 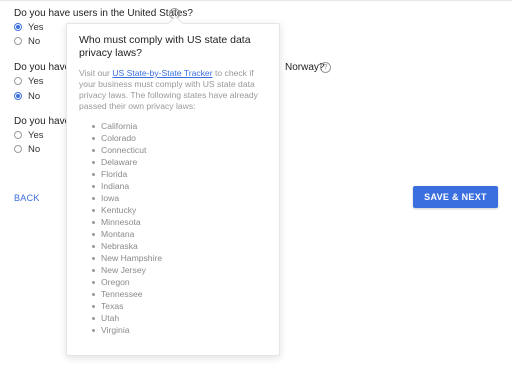 What do you see at coordinates (179, 318) in the screenshot?
I see `state-list-item: Utah` at bounding box center [179, 318].